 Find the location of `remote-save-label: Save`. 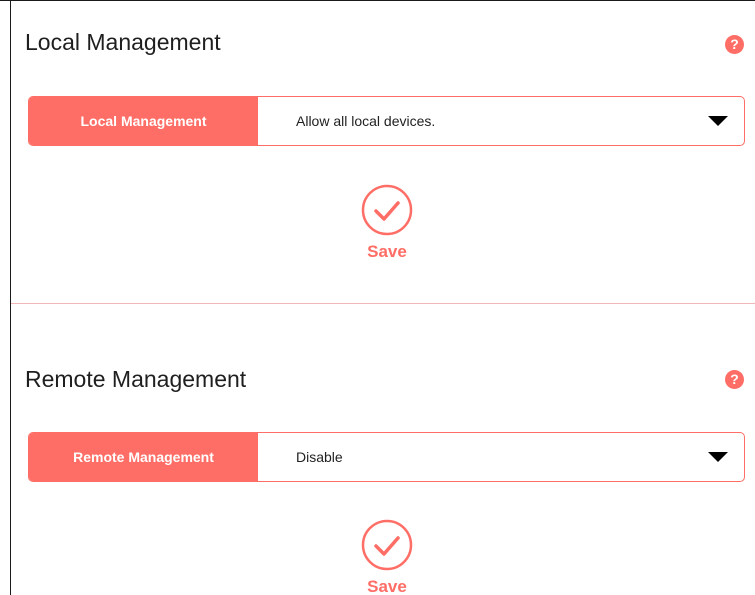

remote-save-label: Save is located at coordinates (387, 586).